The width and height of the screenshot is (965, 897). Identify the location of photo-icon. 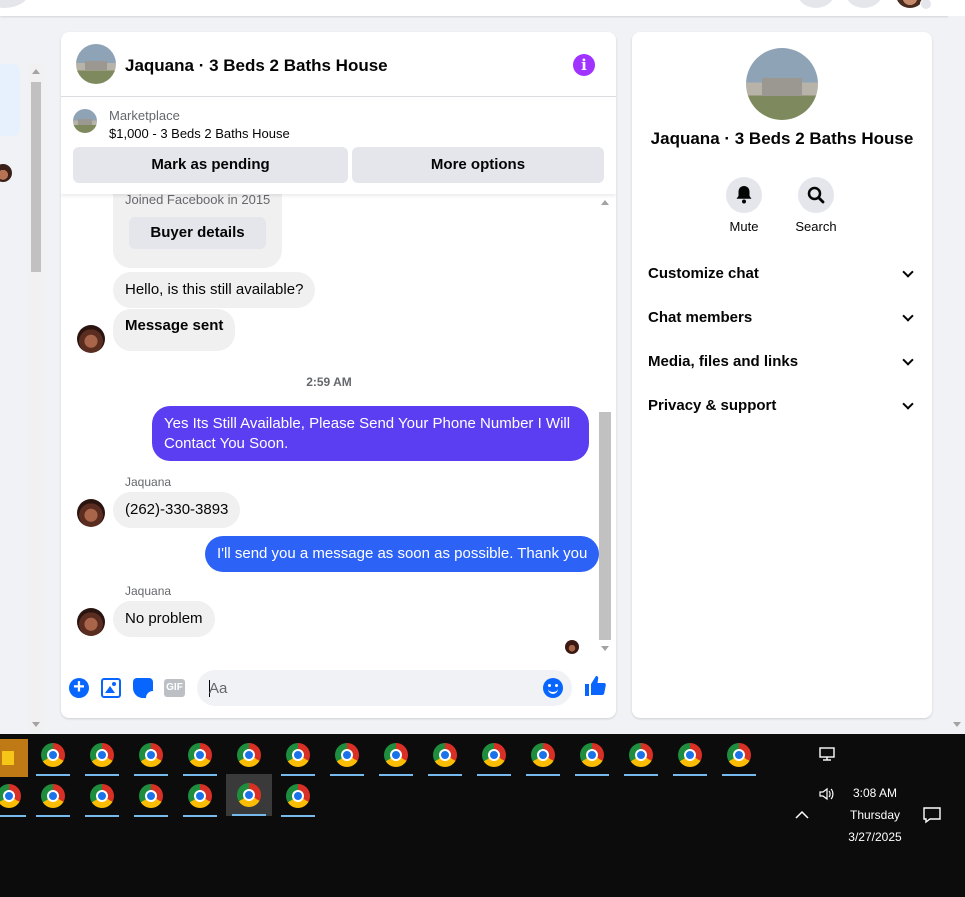
(111, 688).